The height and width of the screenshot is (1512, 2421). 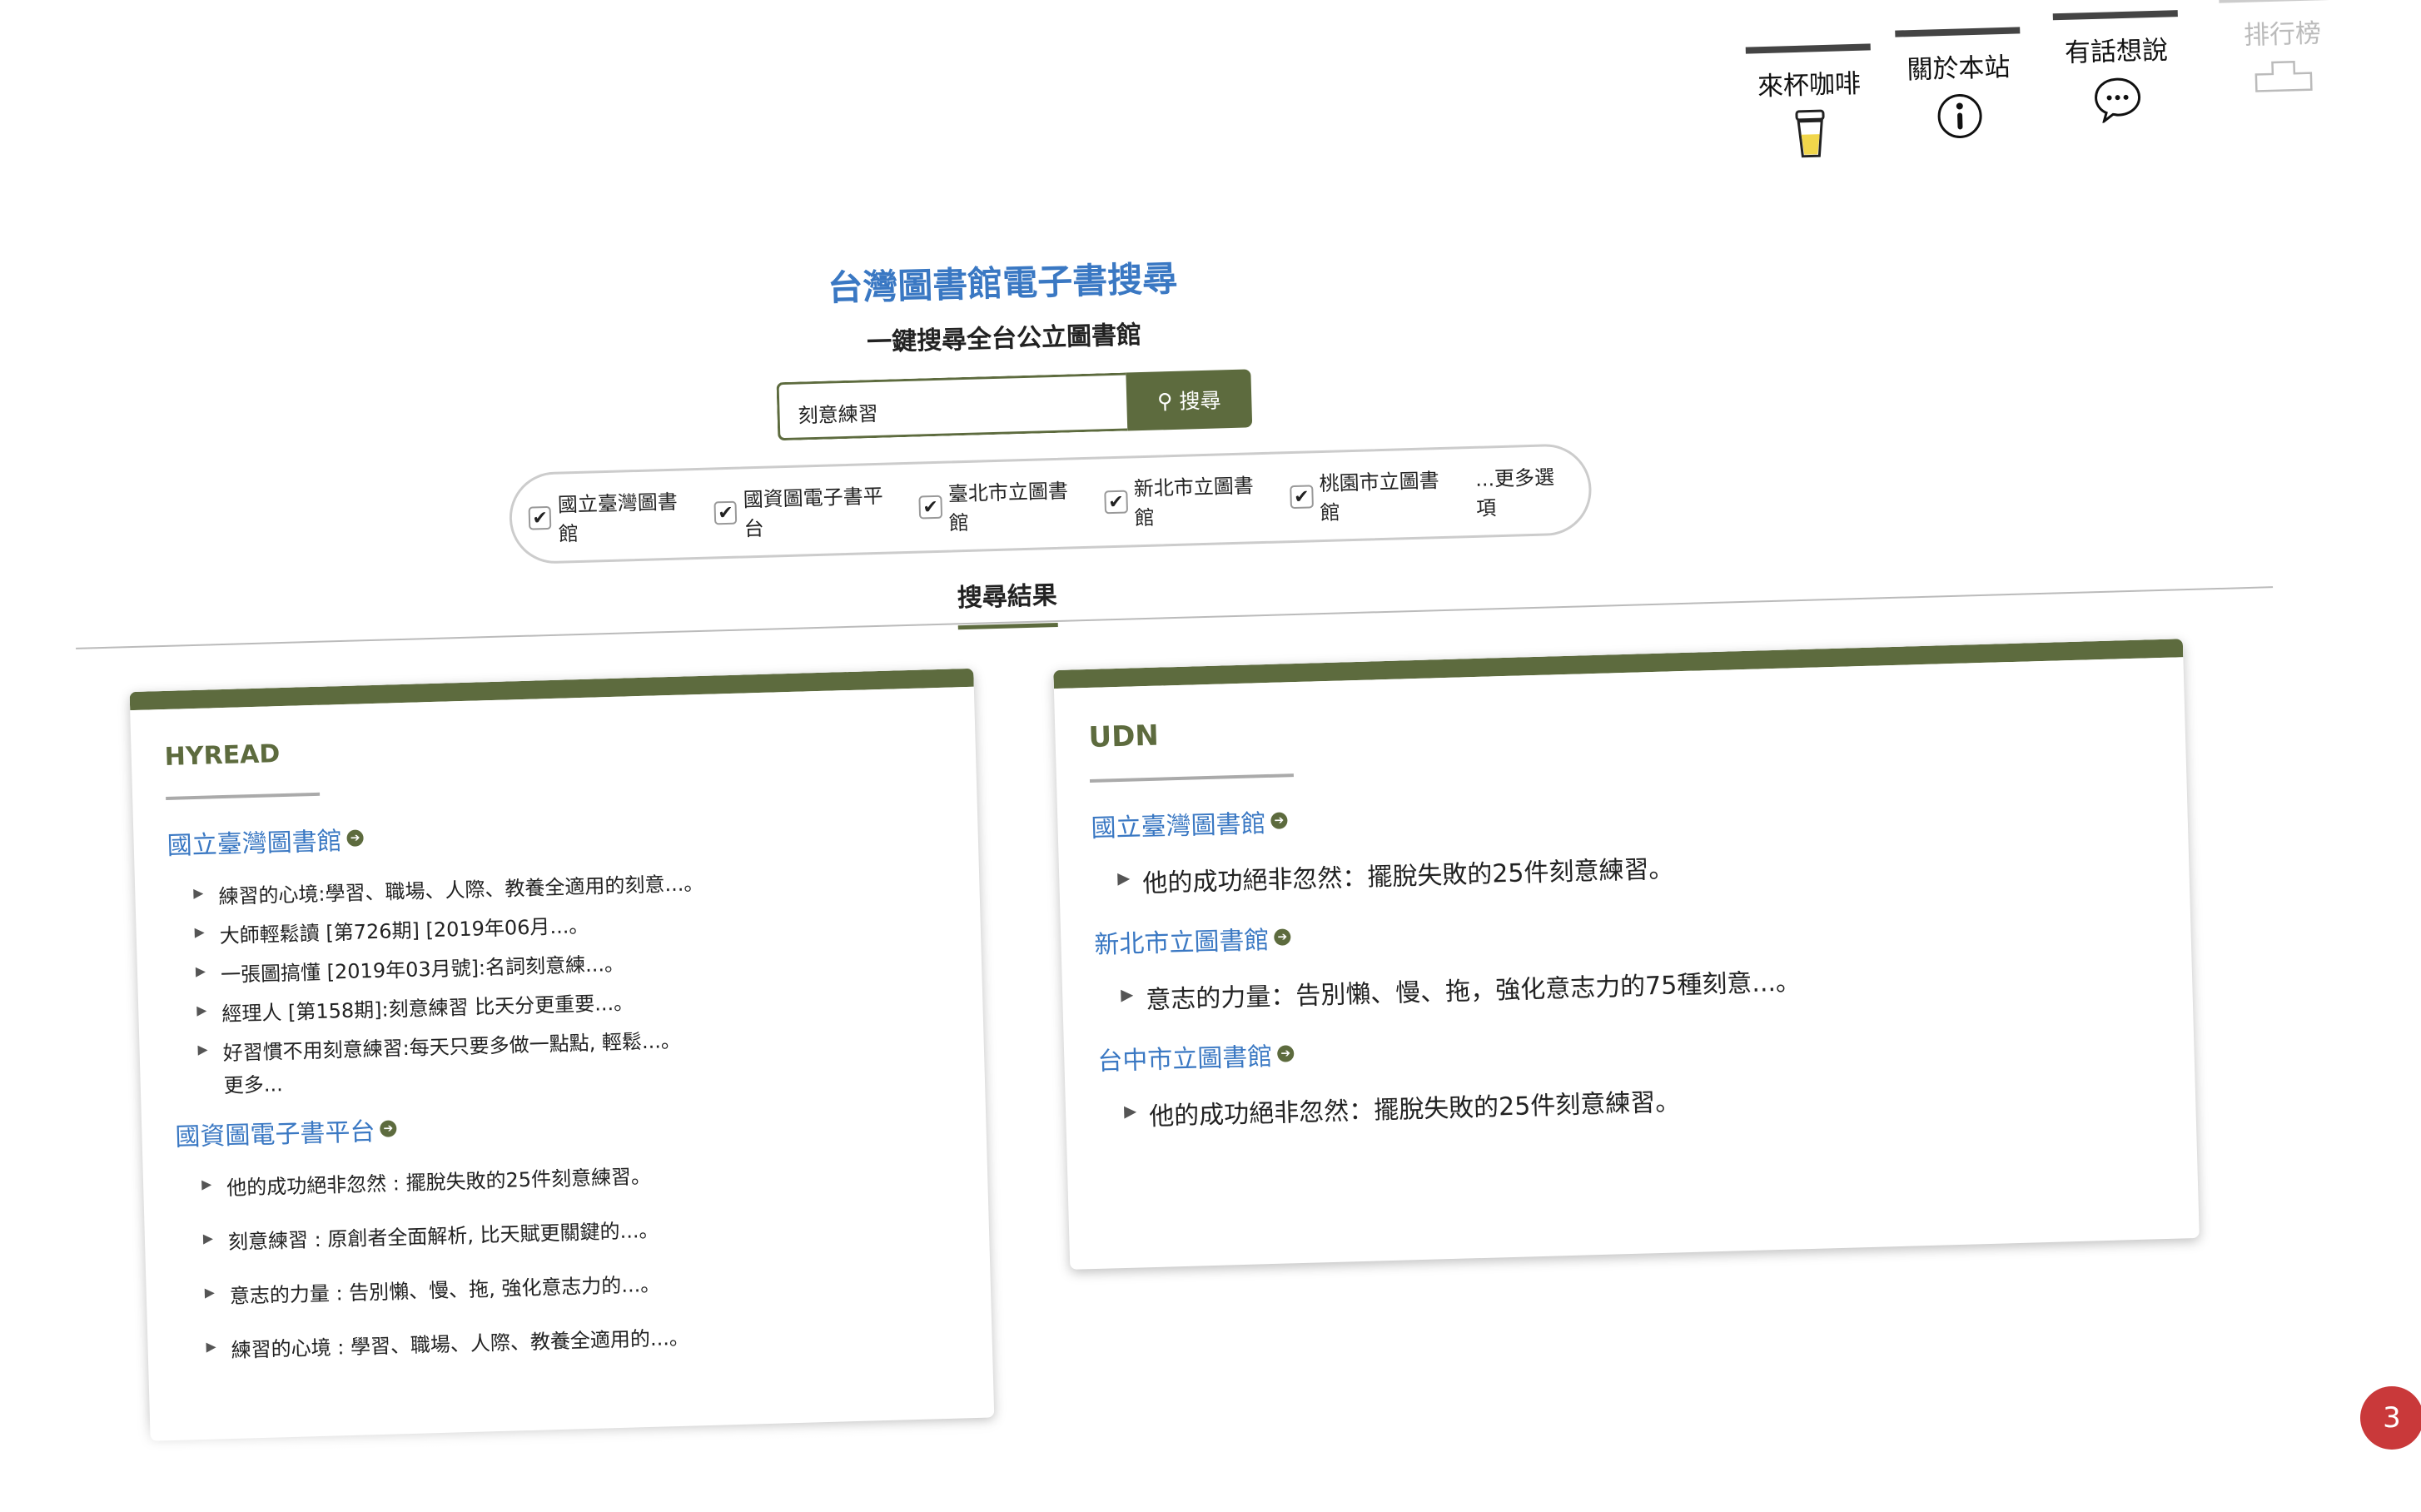 What do you see at coordinates (1524, 491) in the screenshot?
I see `more-options-link: ...更多選項` at bounding box center [1524, 491].